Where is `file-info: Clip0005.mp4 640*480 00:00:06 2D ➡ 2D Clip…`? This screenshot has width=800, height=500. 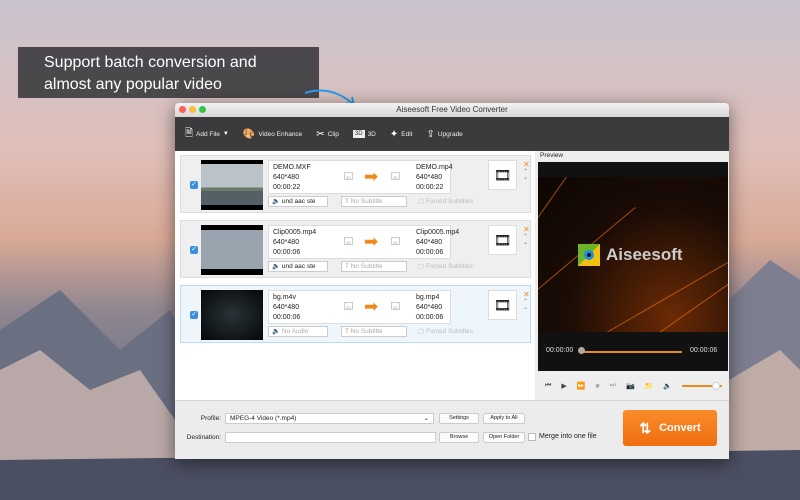
file-info: Clip0005.mp4 640*480 00:00:06 2D ➡ 2D Clip… is located at coordinates (363, 242).